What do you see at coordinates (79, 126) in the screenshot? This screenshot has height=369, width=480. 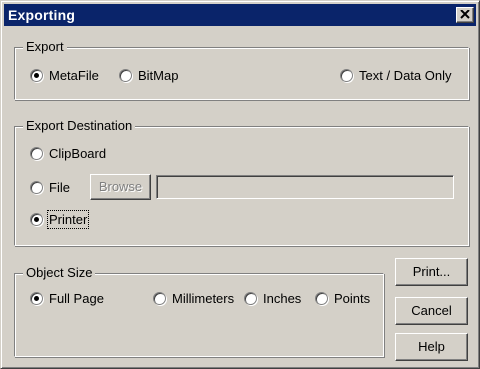 I see `export-destination-caption: Export Destination` at bounding box center [79, 126].